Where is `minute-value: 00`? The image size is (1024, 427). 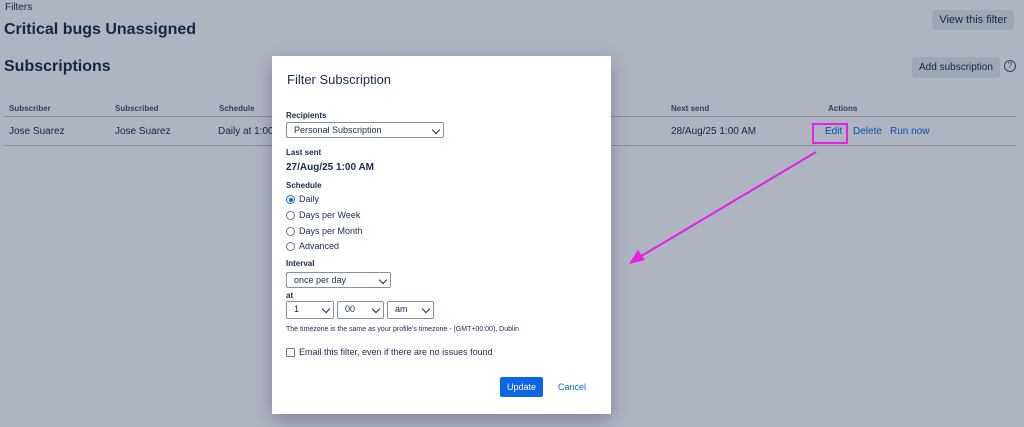 minute-value: 00 is located at coordinates (350, 309).